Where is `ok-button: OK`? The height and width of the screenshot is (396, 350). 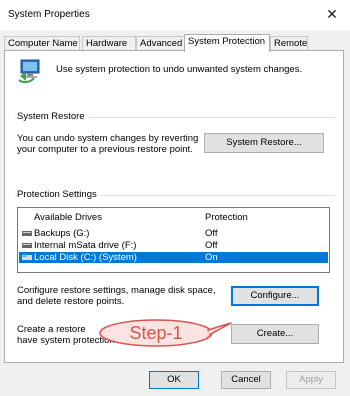
ok-button: OK is located at coordinates (174, 380).